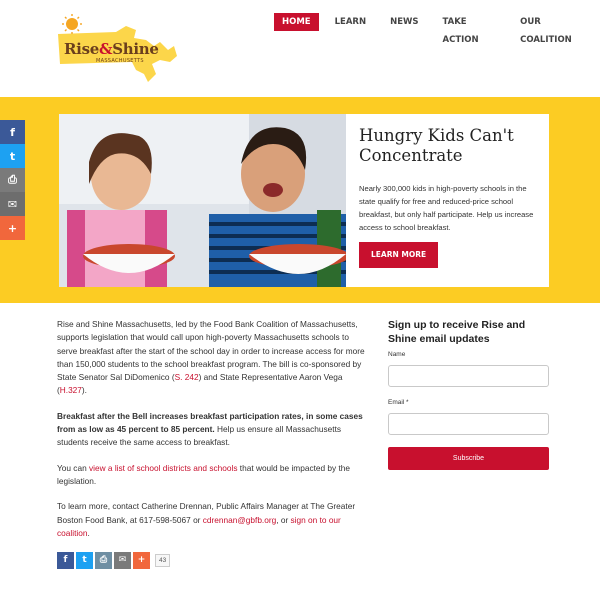  I want to click on schools-text: You can, so click(73, 467).